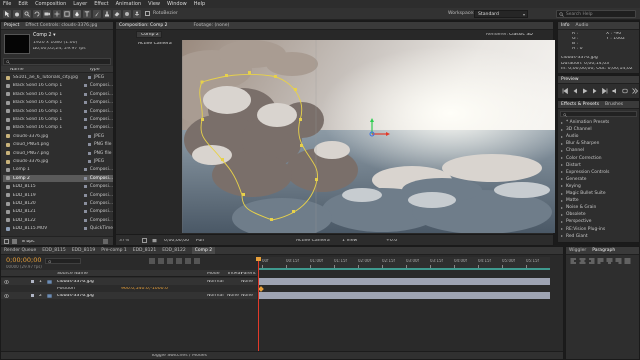  What do you see at coordinates (575, 91) in the screenshot?
I see `previous-frame-icon` at bounding box center [575, 91].